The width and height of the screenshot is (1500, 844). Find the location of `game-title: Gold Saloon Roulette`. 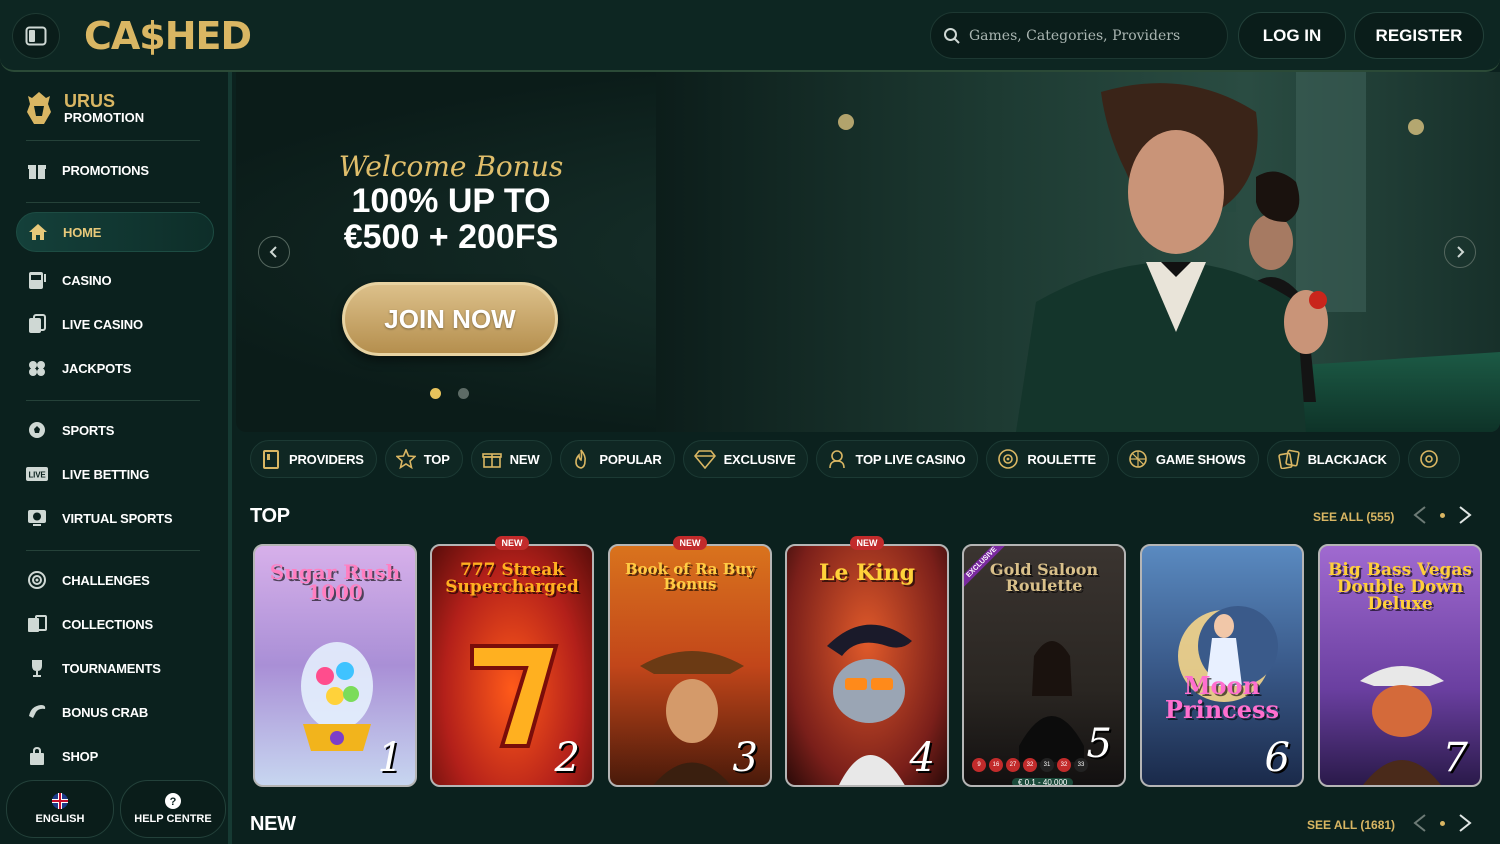

game-title: Gold Saloon Roulette is located at coordinates (1044, 577).